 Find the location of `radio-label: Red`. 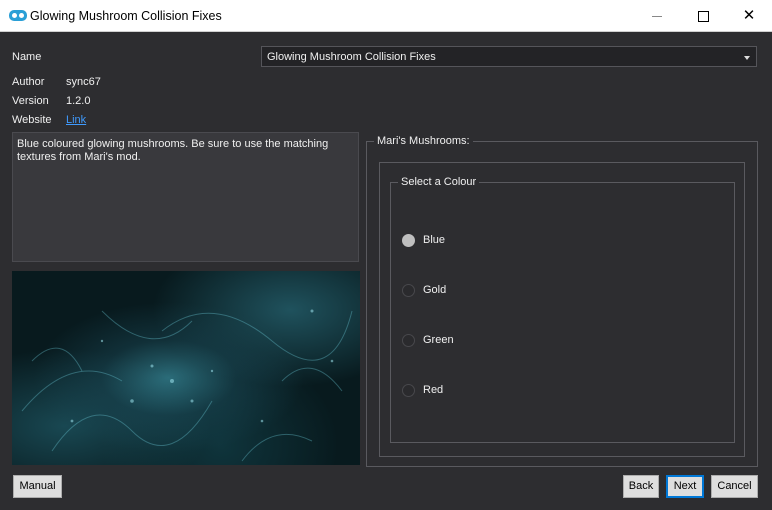

radio-label: Red is located at coordinates (433, 390).